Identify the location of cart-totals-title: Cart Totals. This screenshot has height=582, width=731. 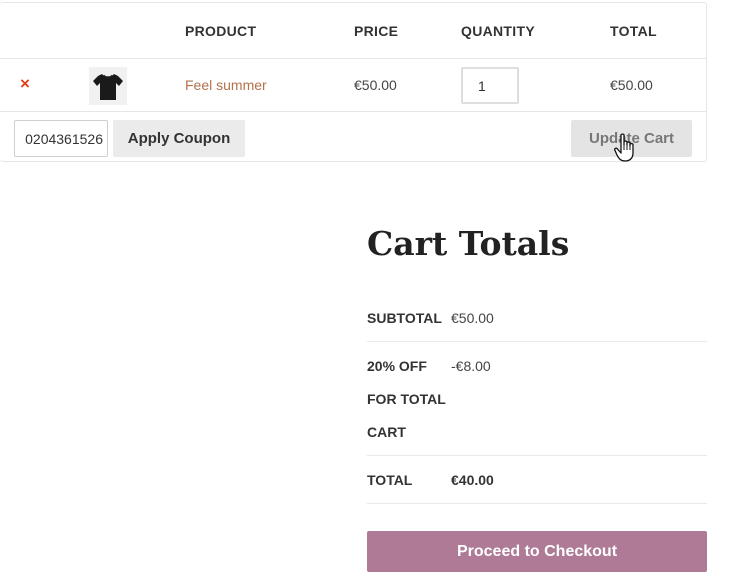
(468, 243).